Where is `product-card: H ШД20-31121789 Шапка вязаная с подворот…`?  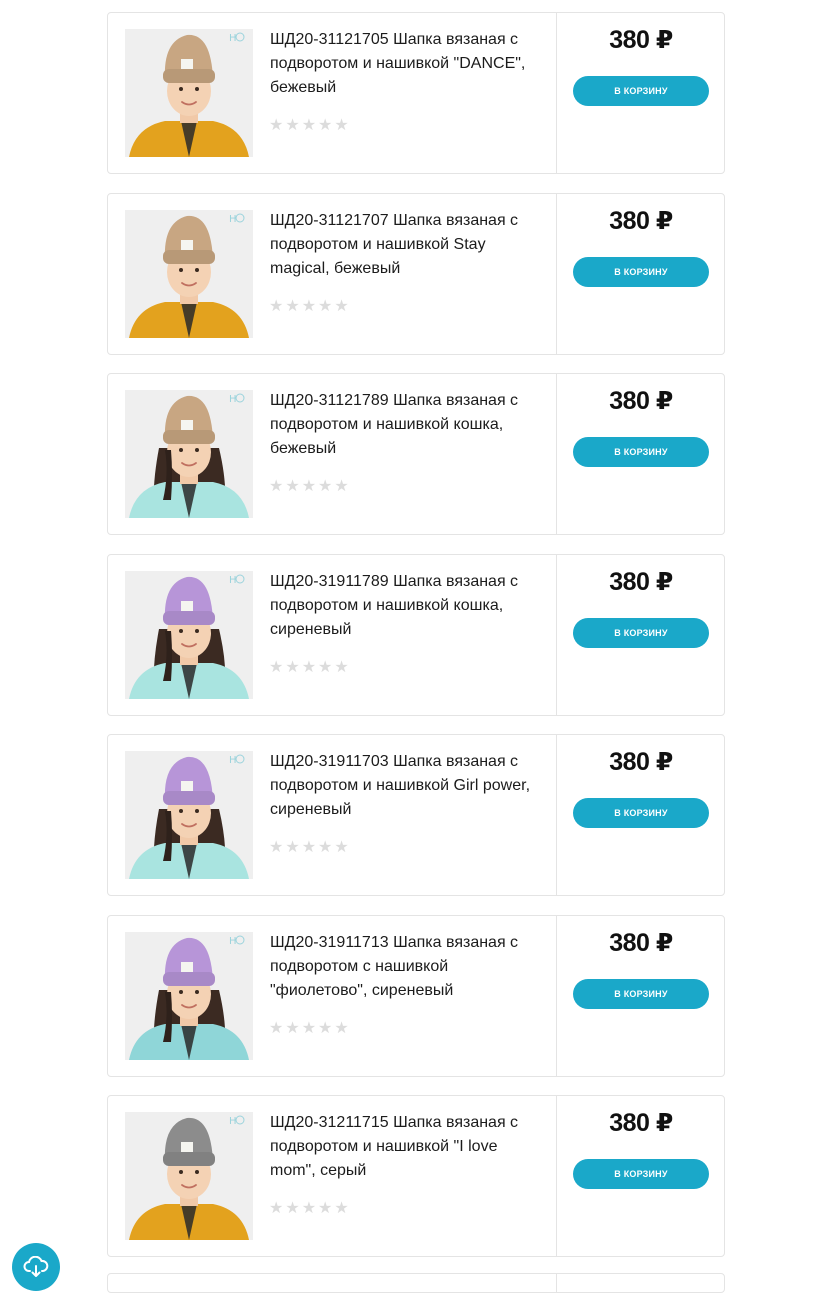 product-card: H ШД20-31121789 Шапка вязаная с подворот… is located at coordinates (416, 454).